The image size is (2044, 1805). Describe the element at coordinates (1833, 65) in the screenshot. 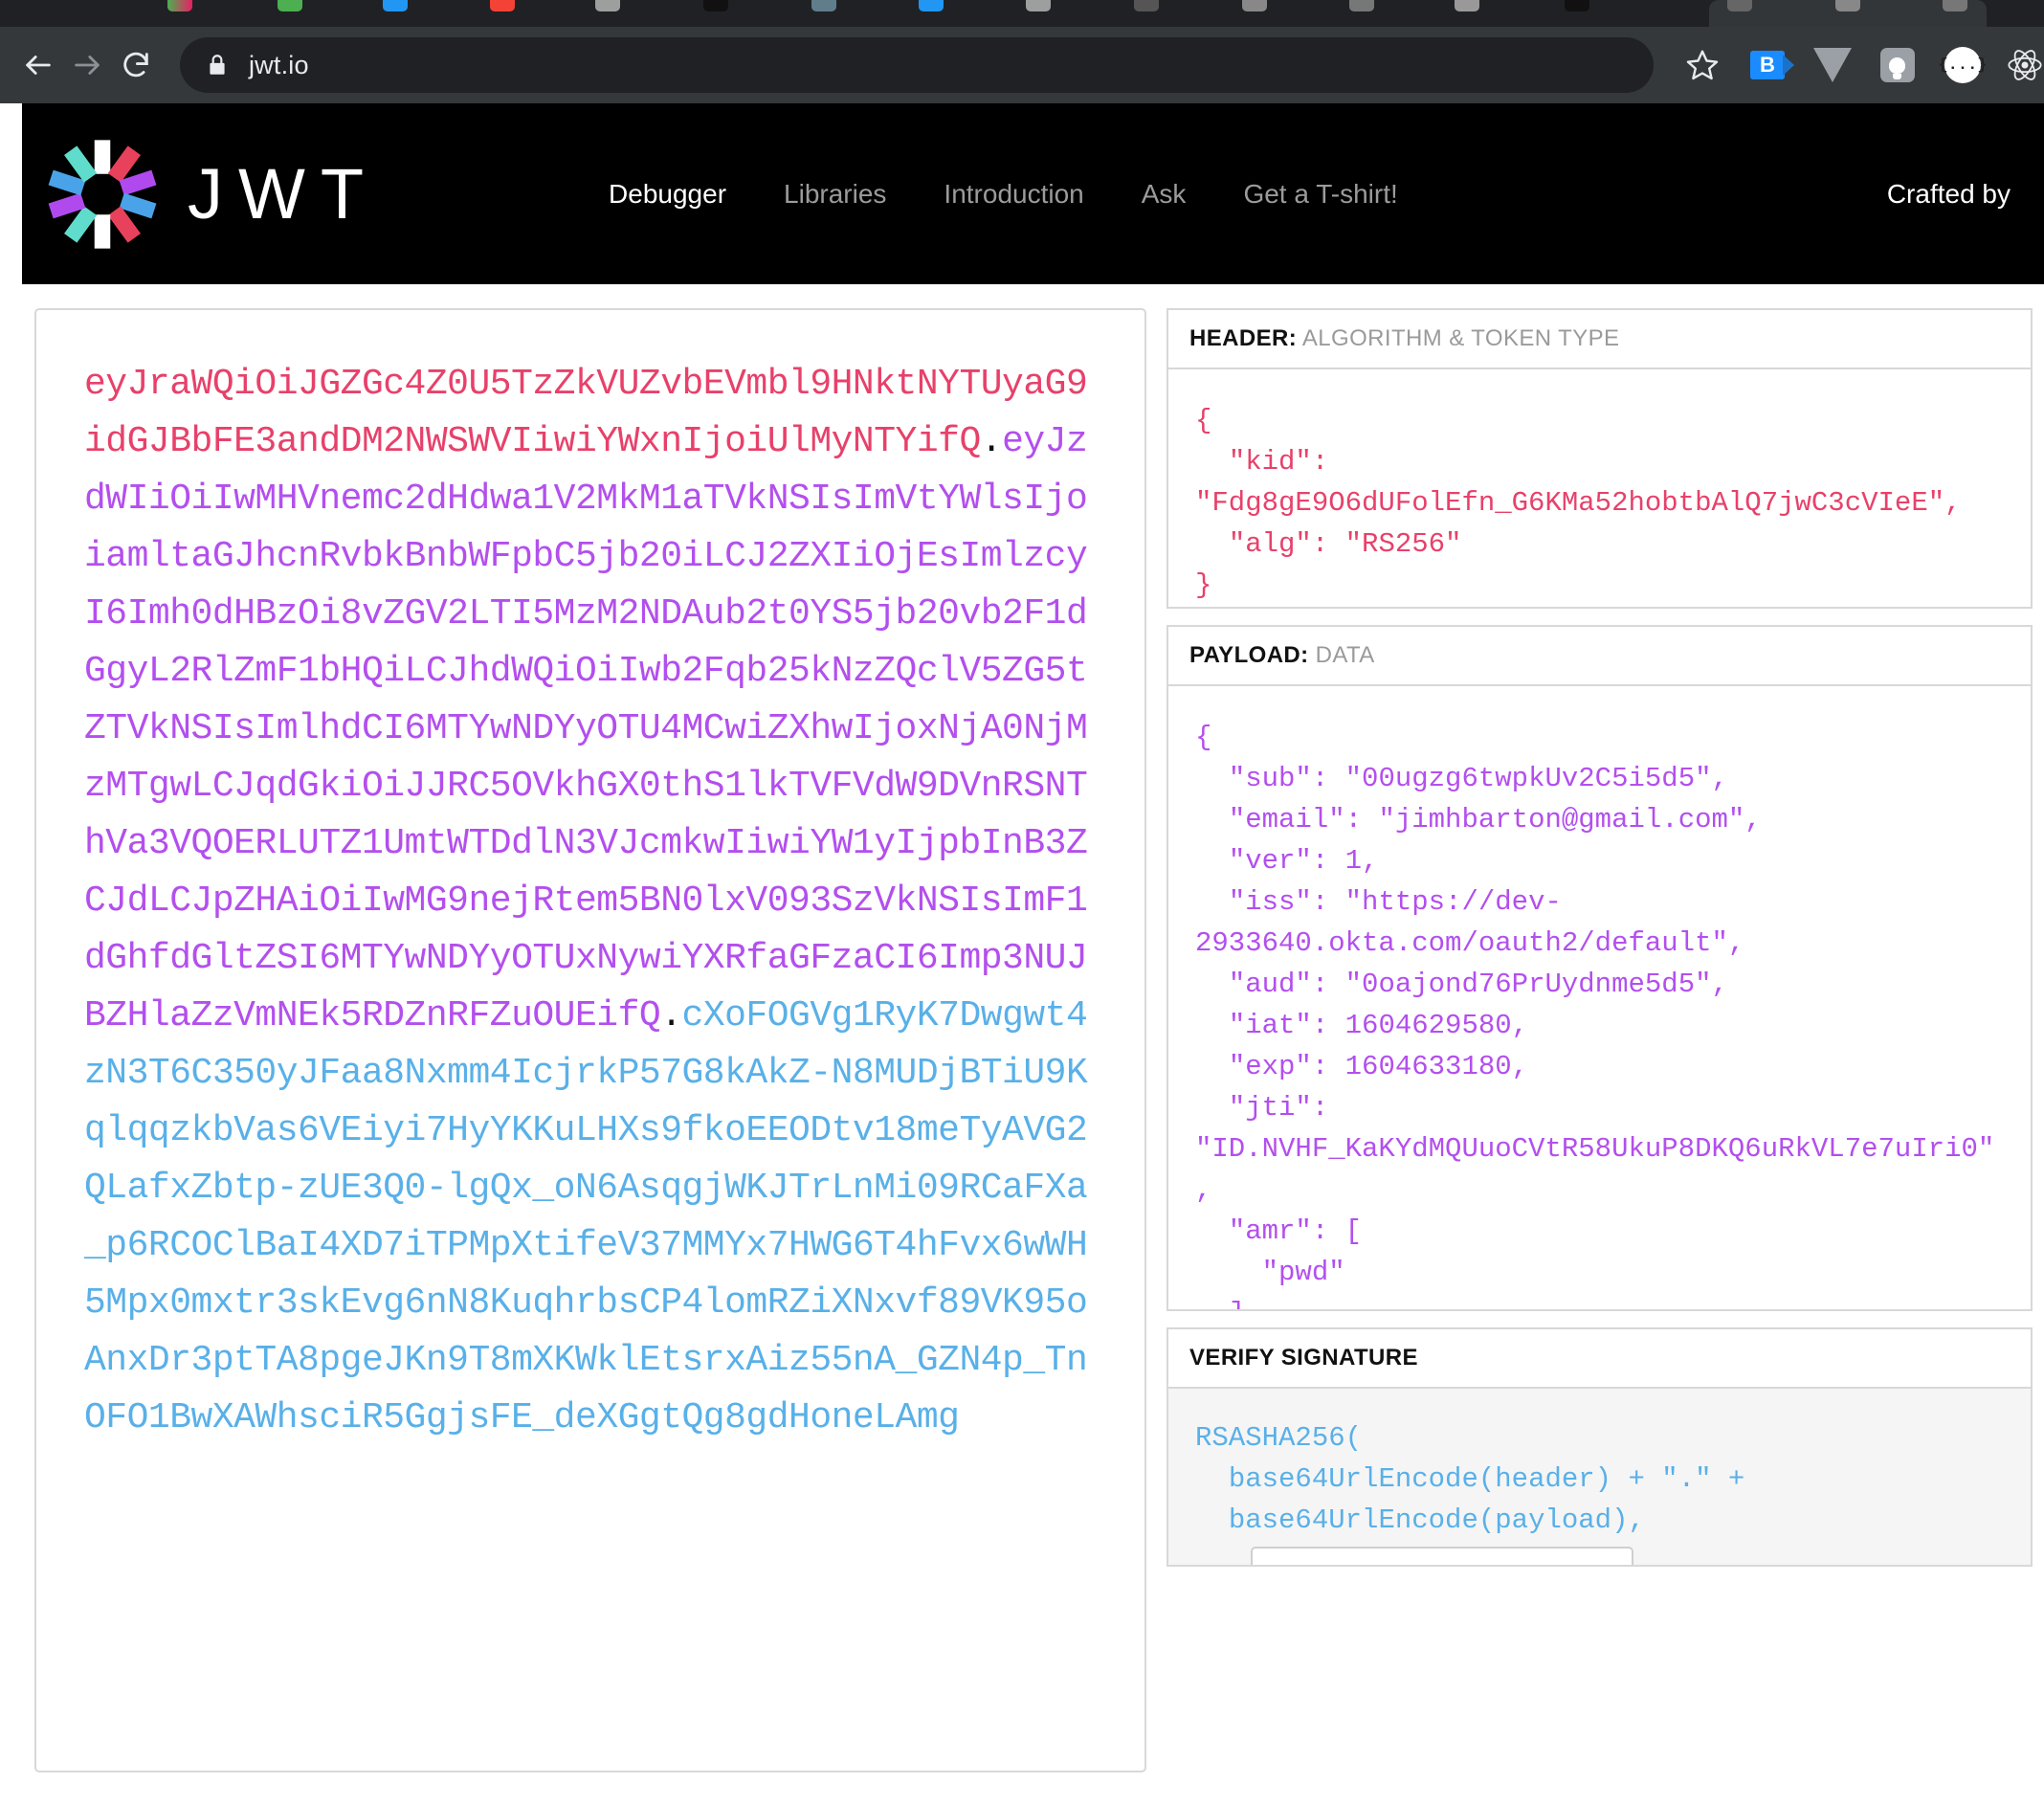

I see `vue-devtools-extension-icon` at that location.